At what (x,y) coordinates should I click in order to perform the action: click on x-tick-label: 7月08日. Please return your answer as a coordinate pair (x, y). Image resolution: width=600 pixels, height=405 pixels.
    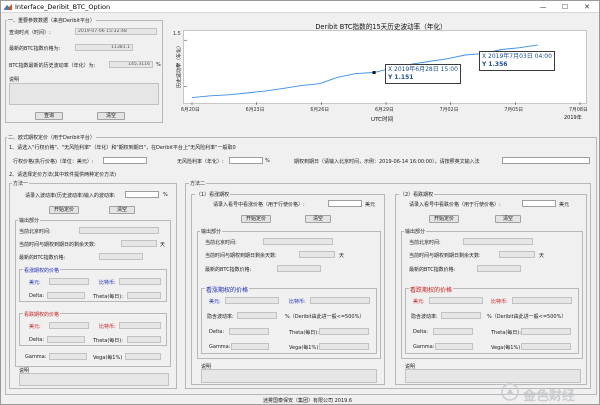
    Looking at the image, I should click on (578, 110).